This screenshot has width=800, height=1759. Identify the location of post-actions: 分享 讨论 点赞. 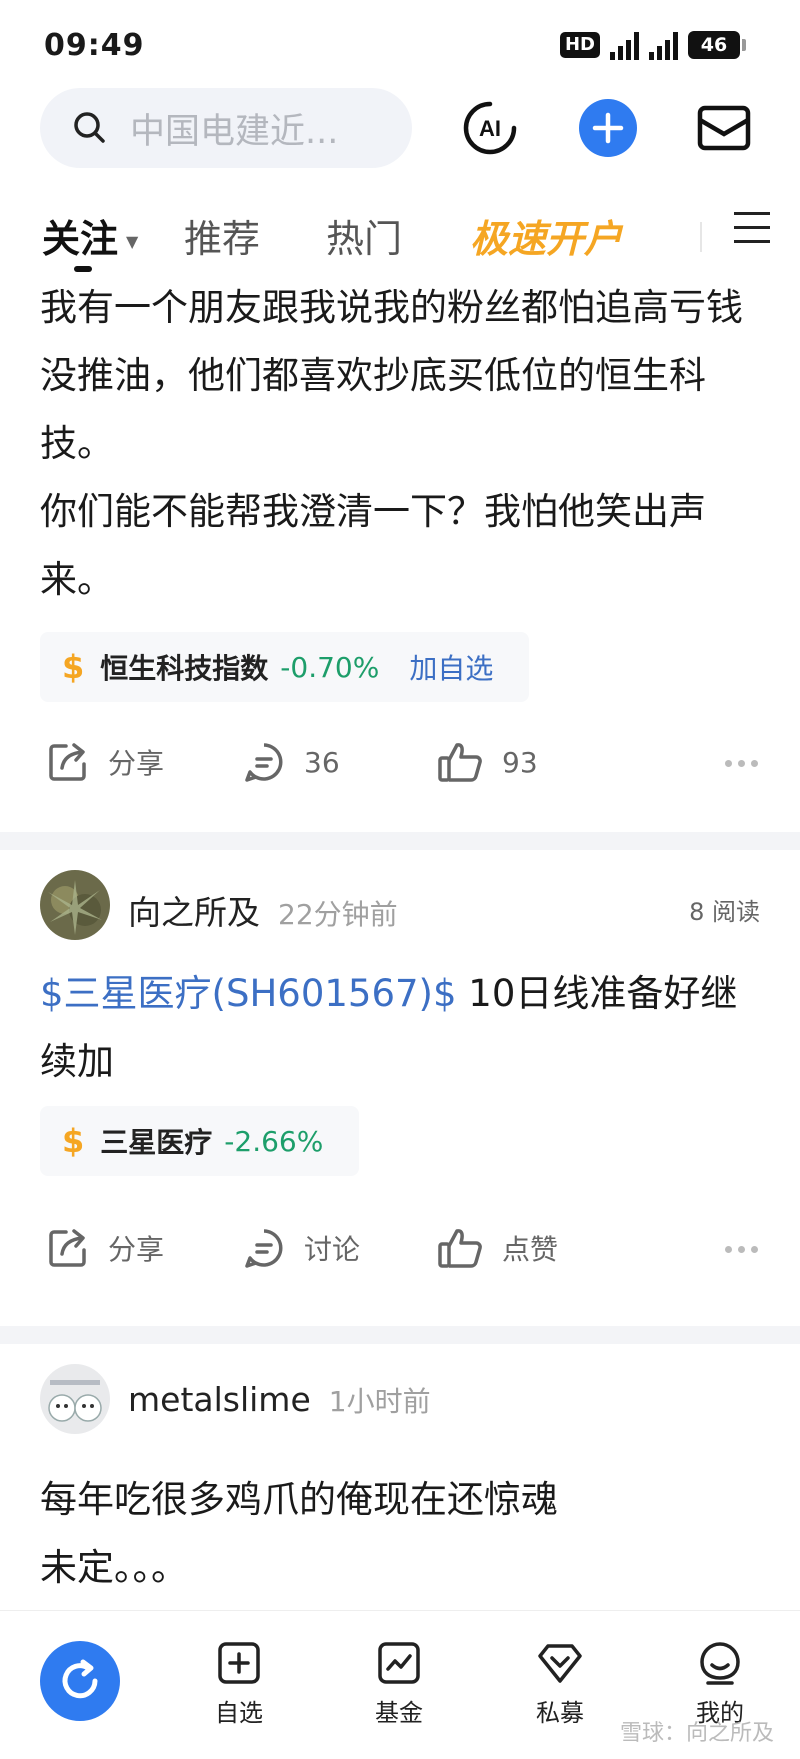
(400, 1251).